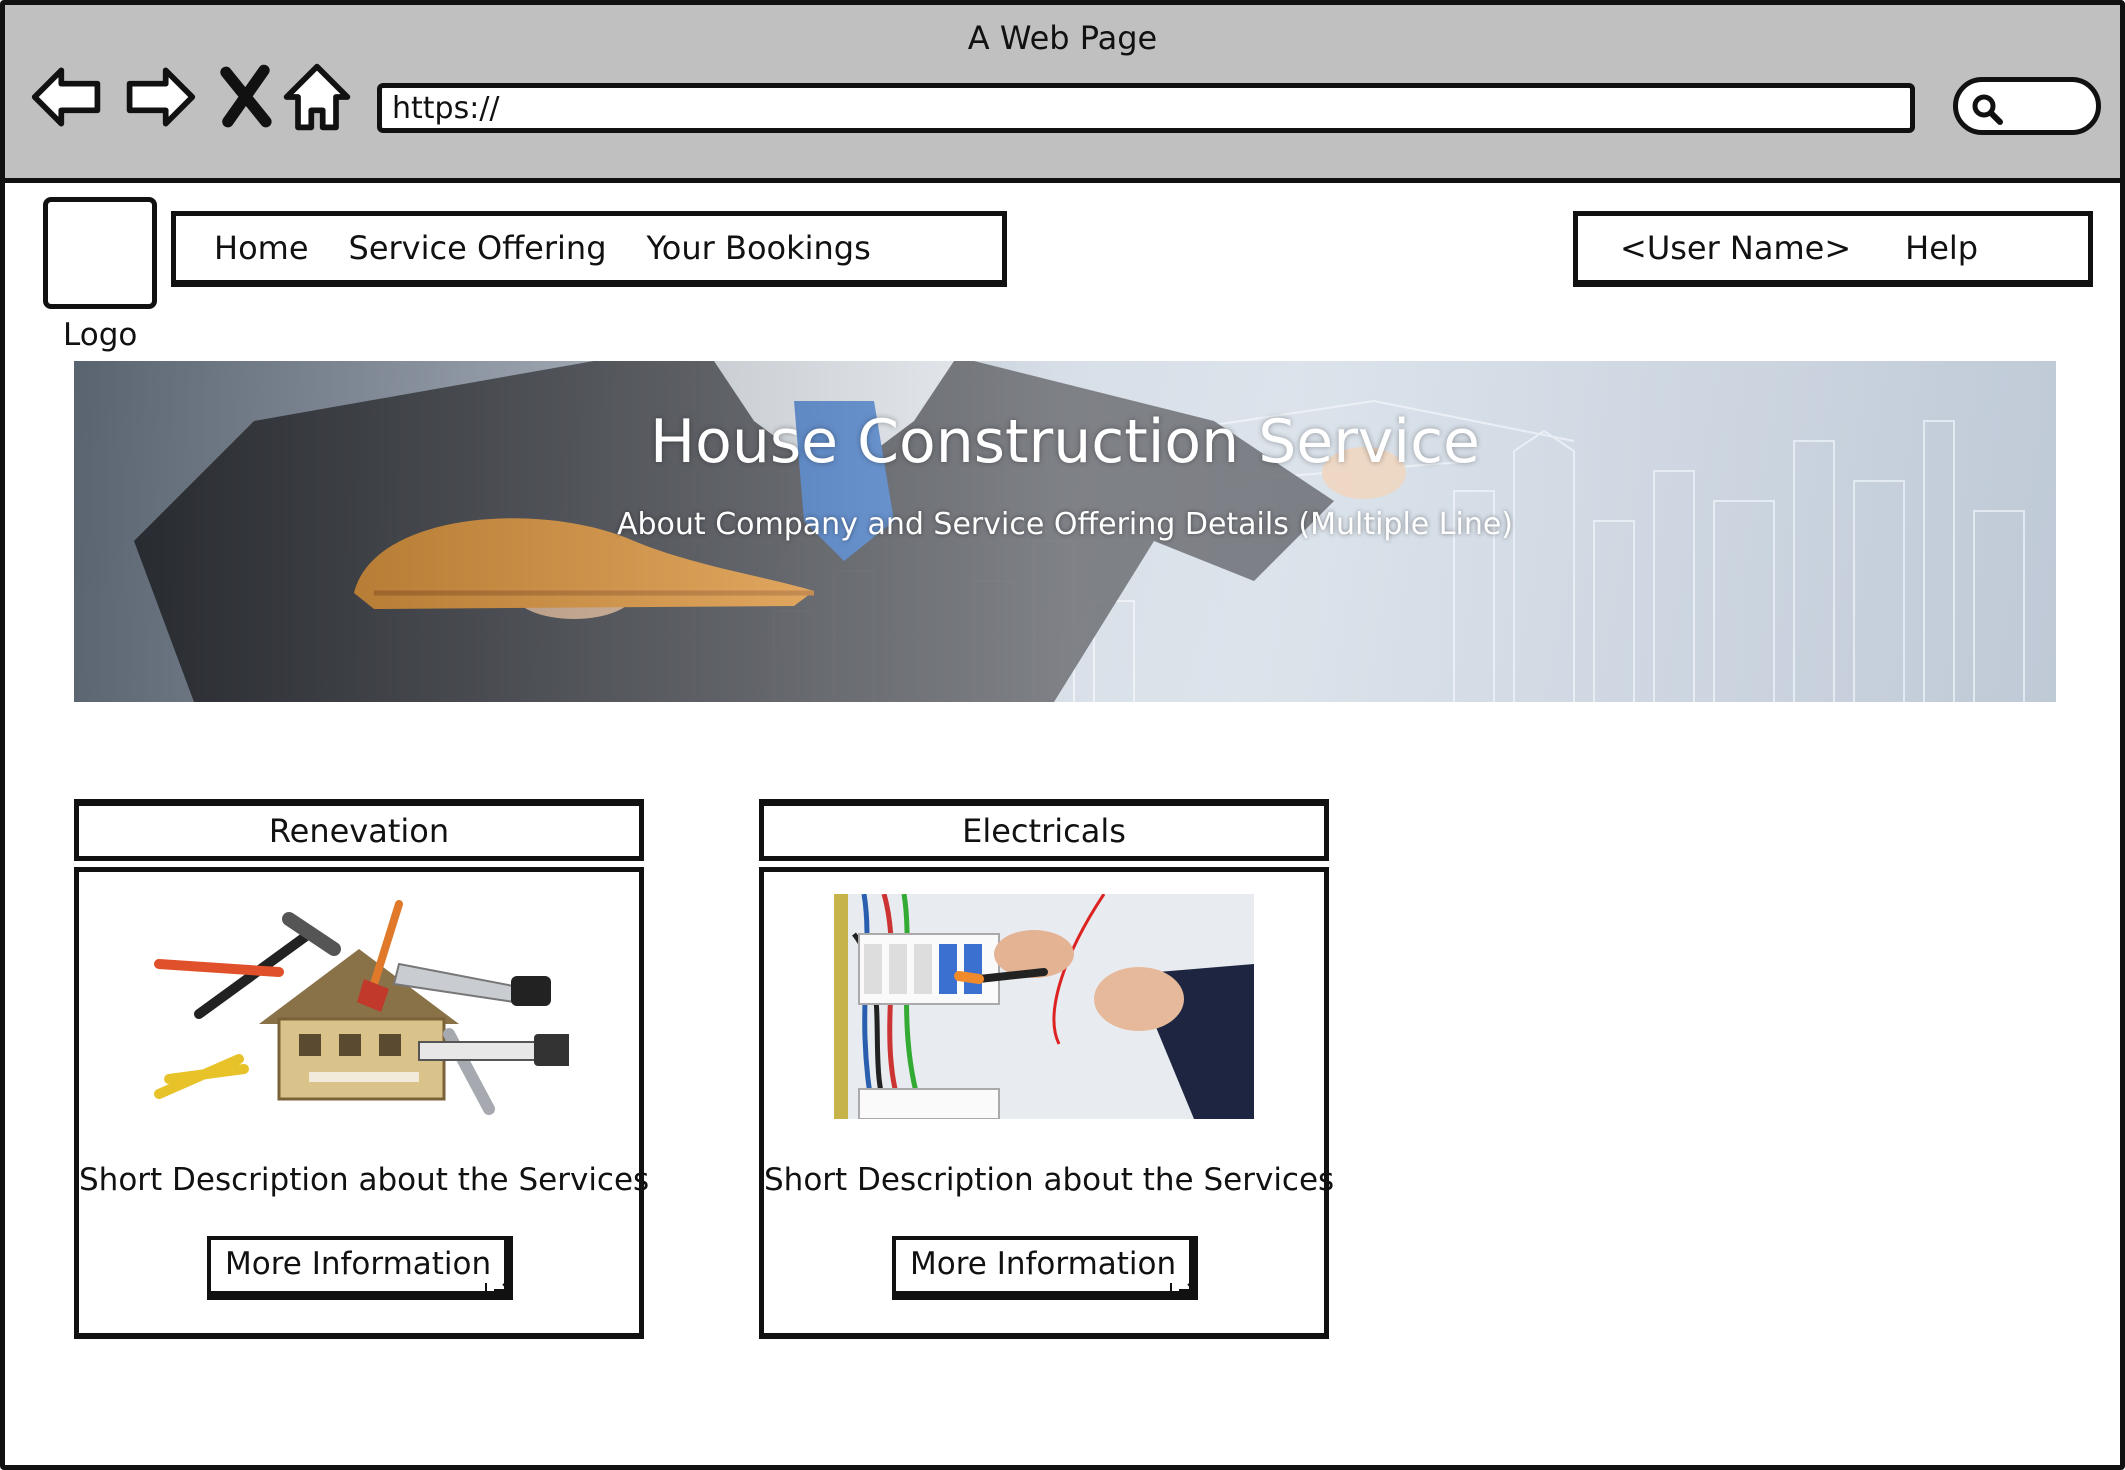  I want to click on electrician-panel-image, so click(1044, 1006).